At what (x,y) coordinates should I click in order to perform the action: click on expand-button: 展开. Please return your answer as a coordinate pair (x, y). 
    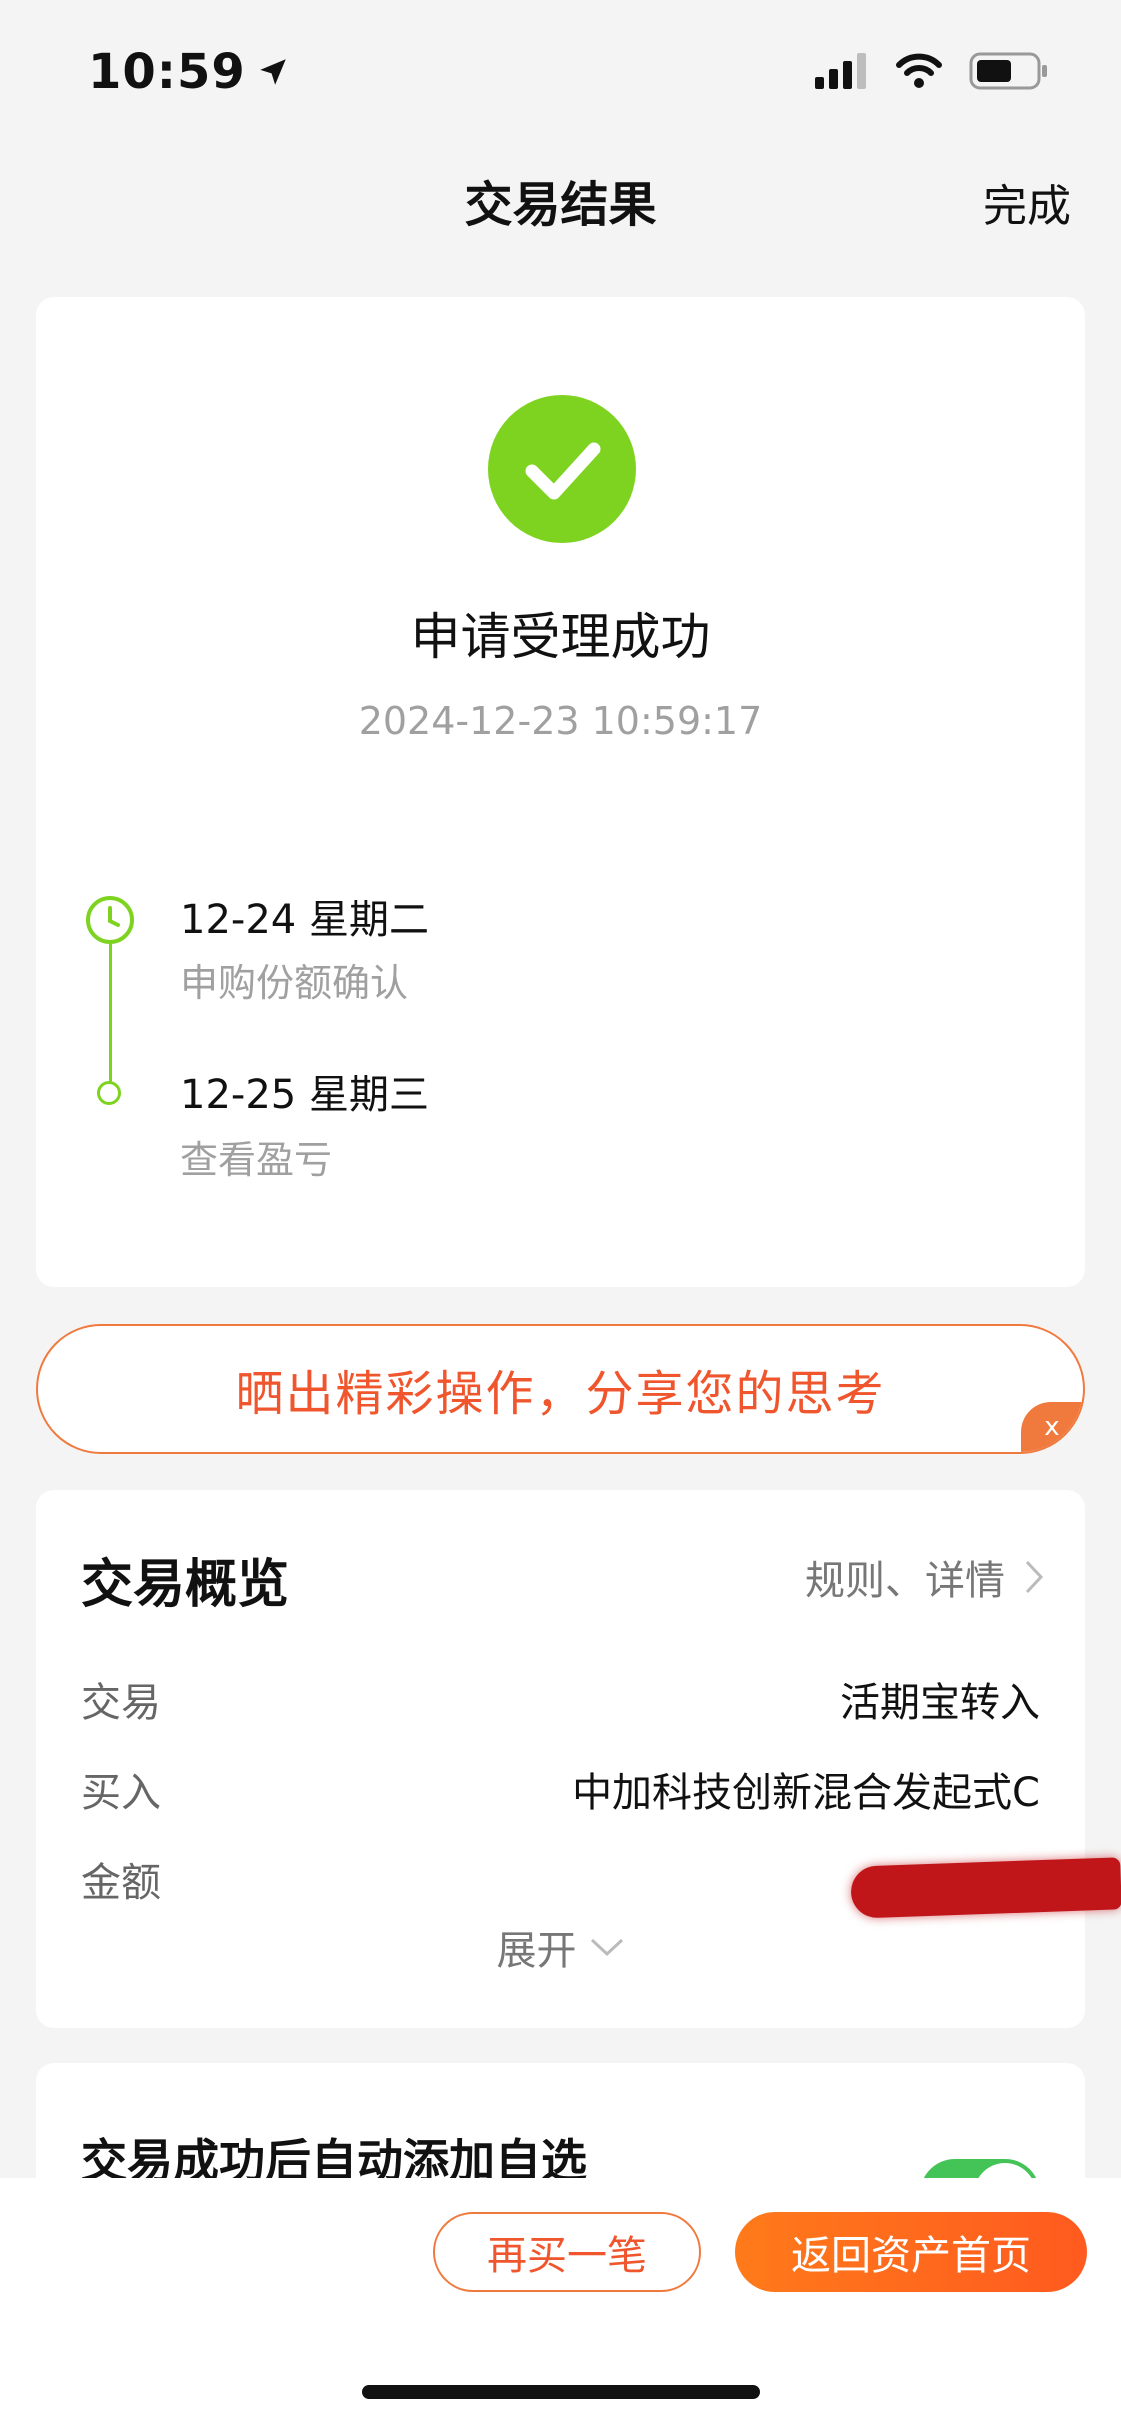
    Looking at the image, I should click on (560, 1947).